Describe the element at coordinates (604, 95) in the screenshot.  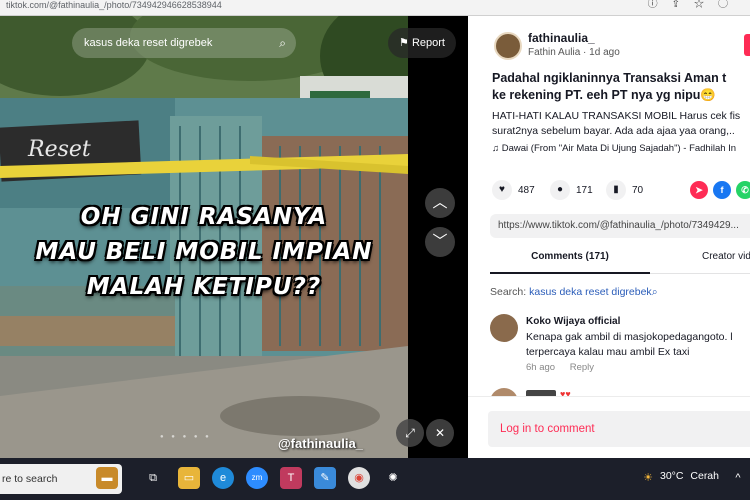
I see `caption-title-line: ke rekening PT. eeh PT nya yg nipu😁` at that location.